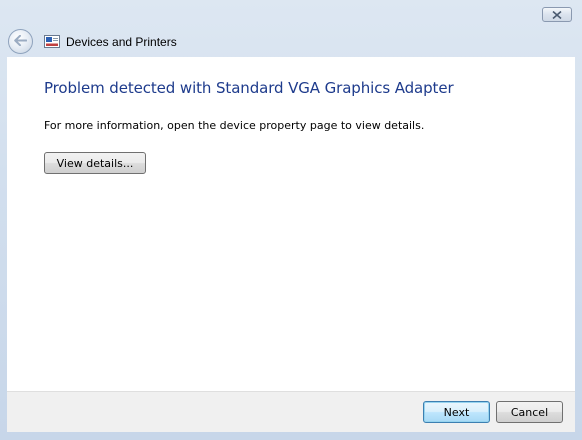 This screenshot has width=582, height=440. What do you see at coordinates (456, 412) in the screenshot?
I see `next-button: Next` at bounding box center [456, 412].